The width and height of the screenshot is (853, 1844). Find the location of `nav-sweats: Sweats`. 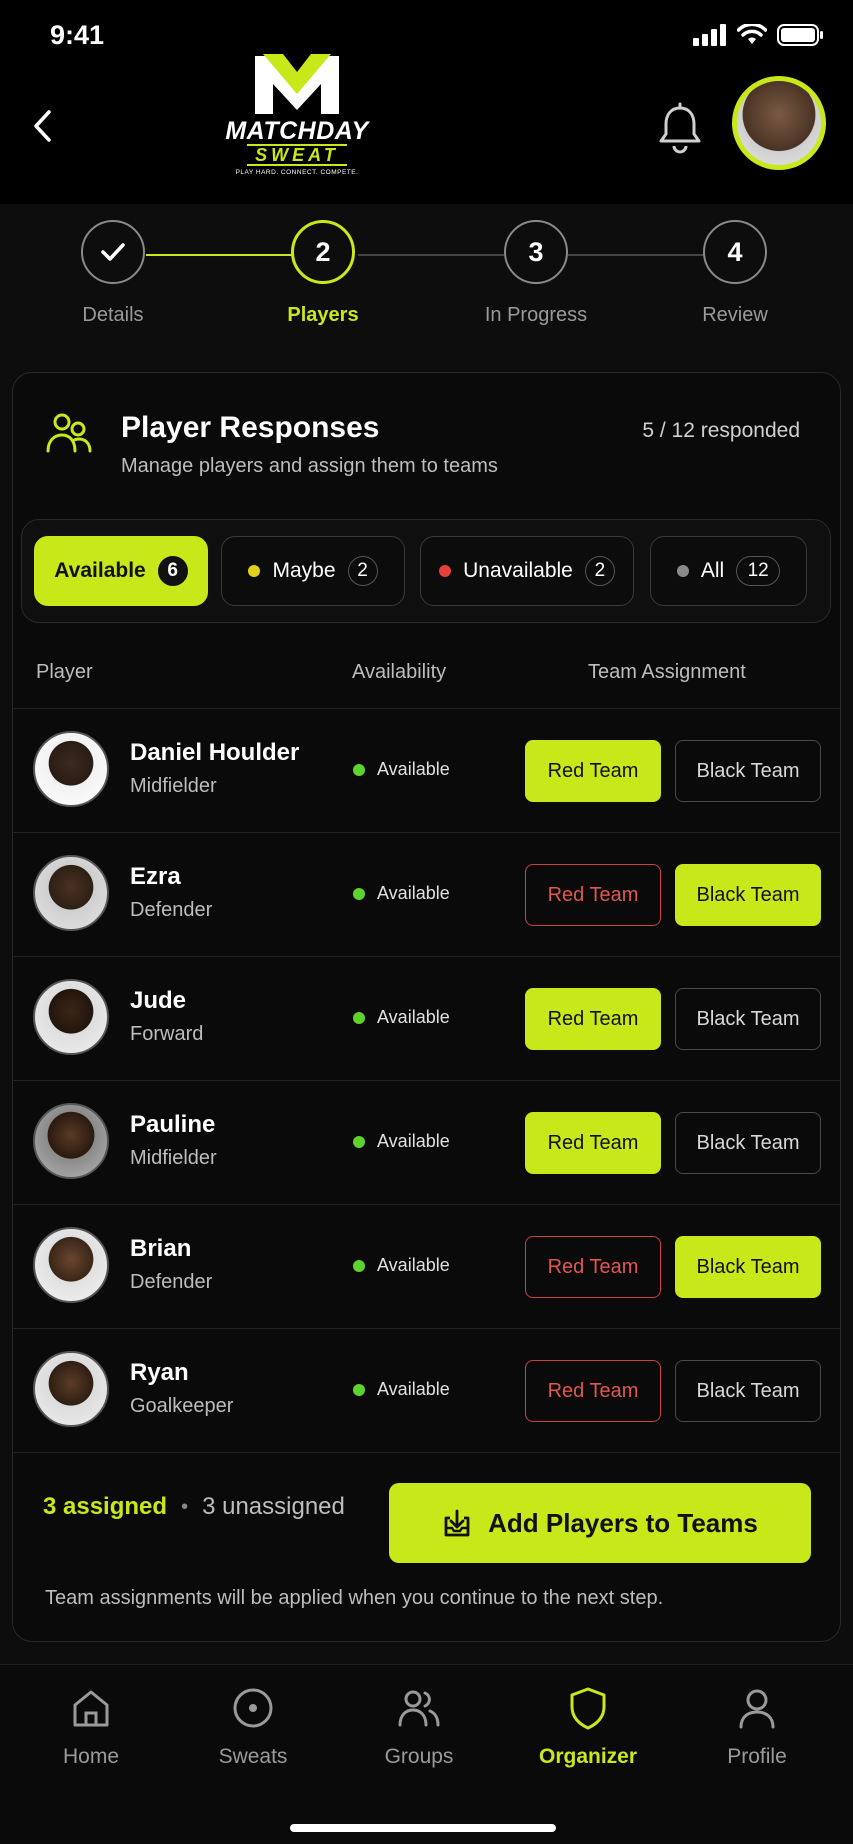

nav-sweats: Sweats is located at coordinates (253, 1727).